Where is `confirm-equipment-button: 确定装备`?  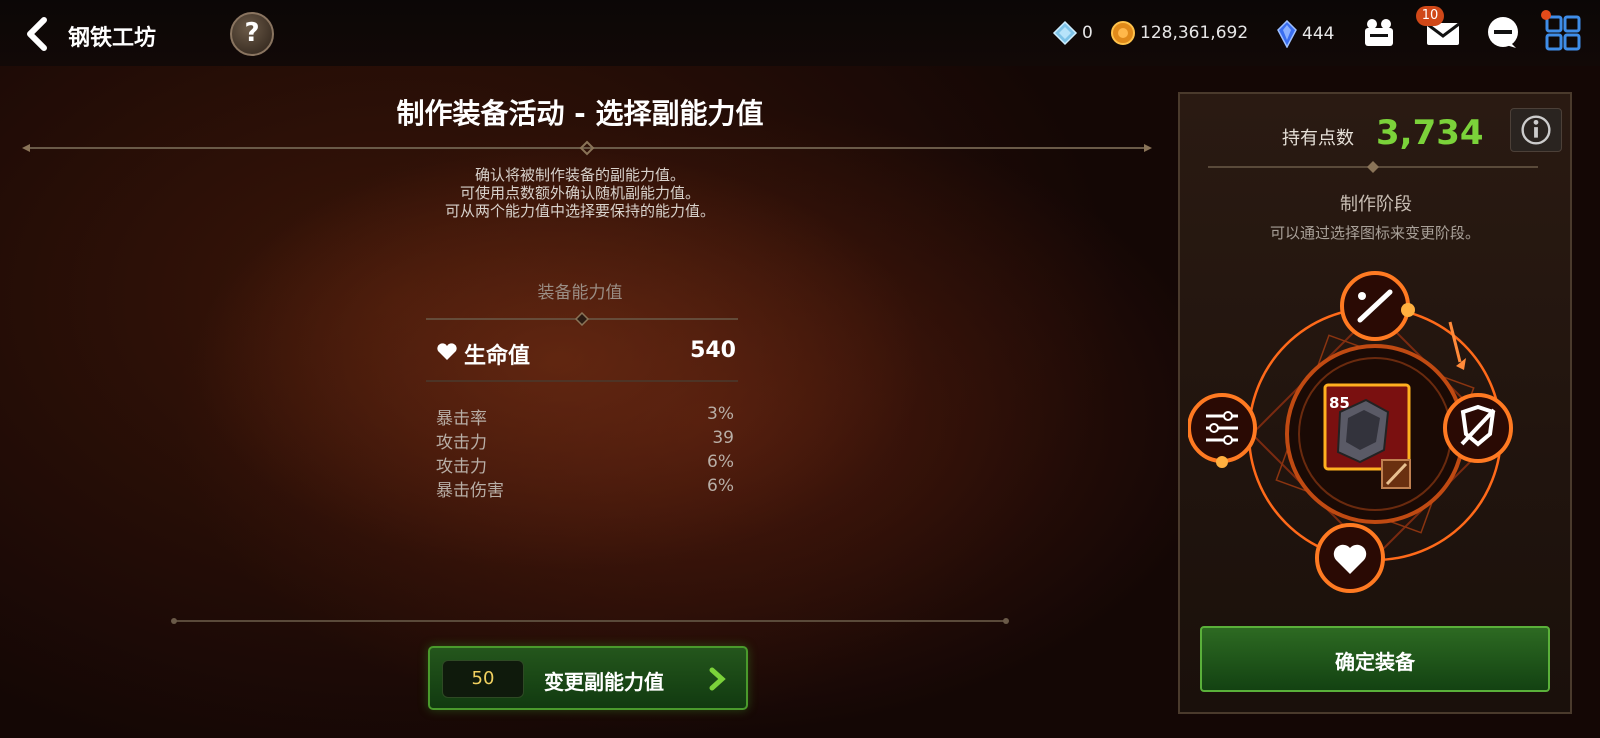
confirm-equipment-button: 确定装备 is located at coordinates (1375, 659).